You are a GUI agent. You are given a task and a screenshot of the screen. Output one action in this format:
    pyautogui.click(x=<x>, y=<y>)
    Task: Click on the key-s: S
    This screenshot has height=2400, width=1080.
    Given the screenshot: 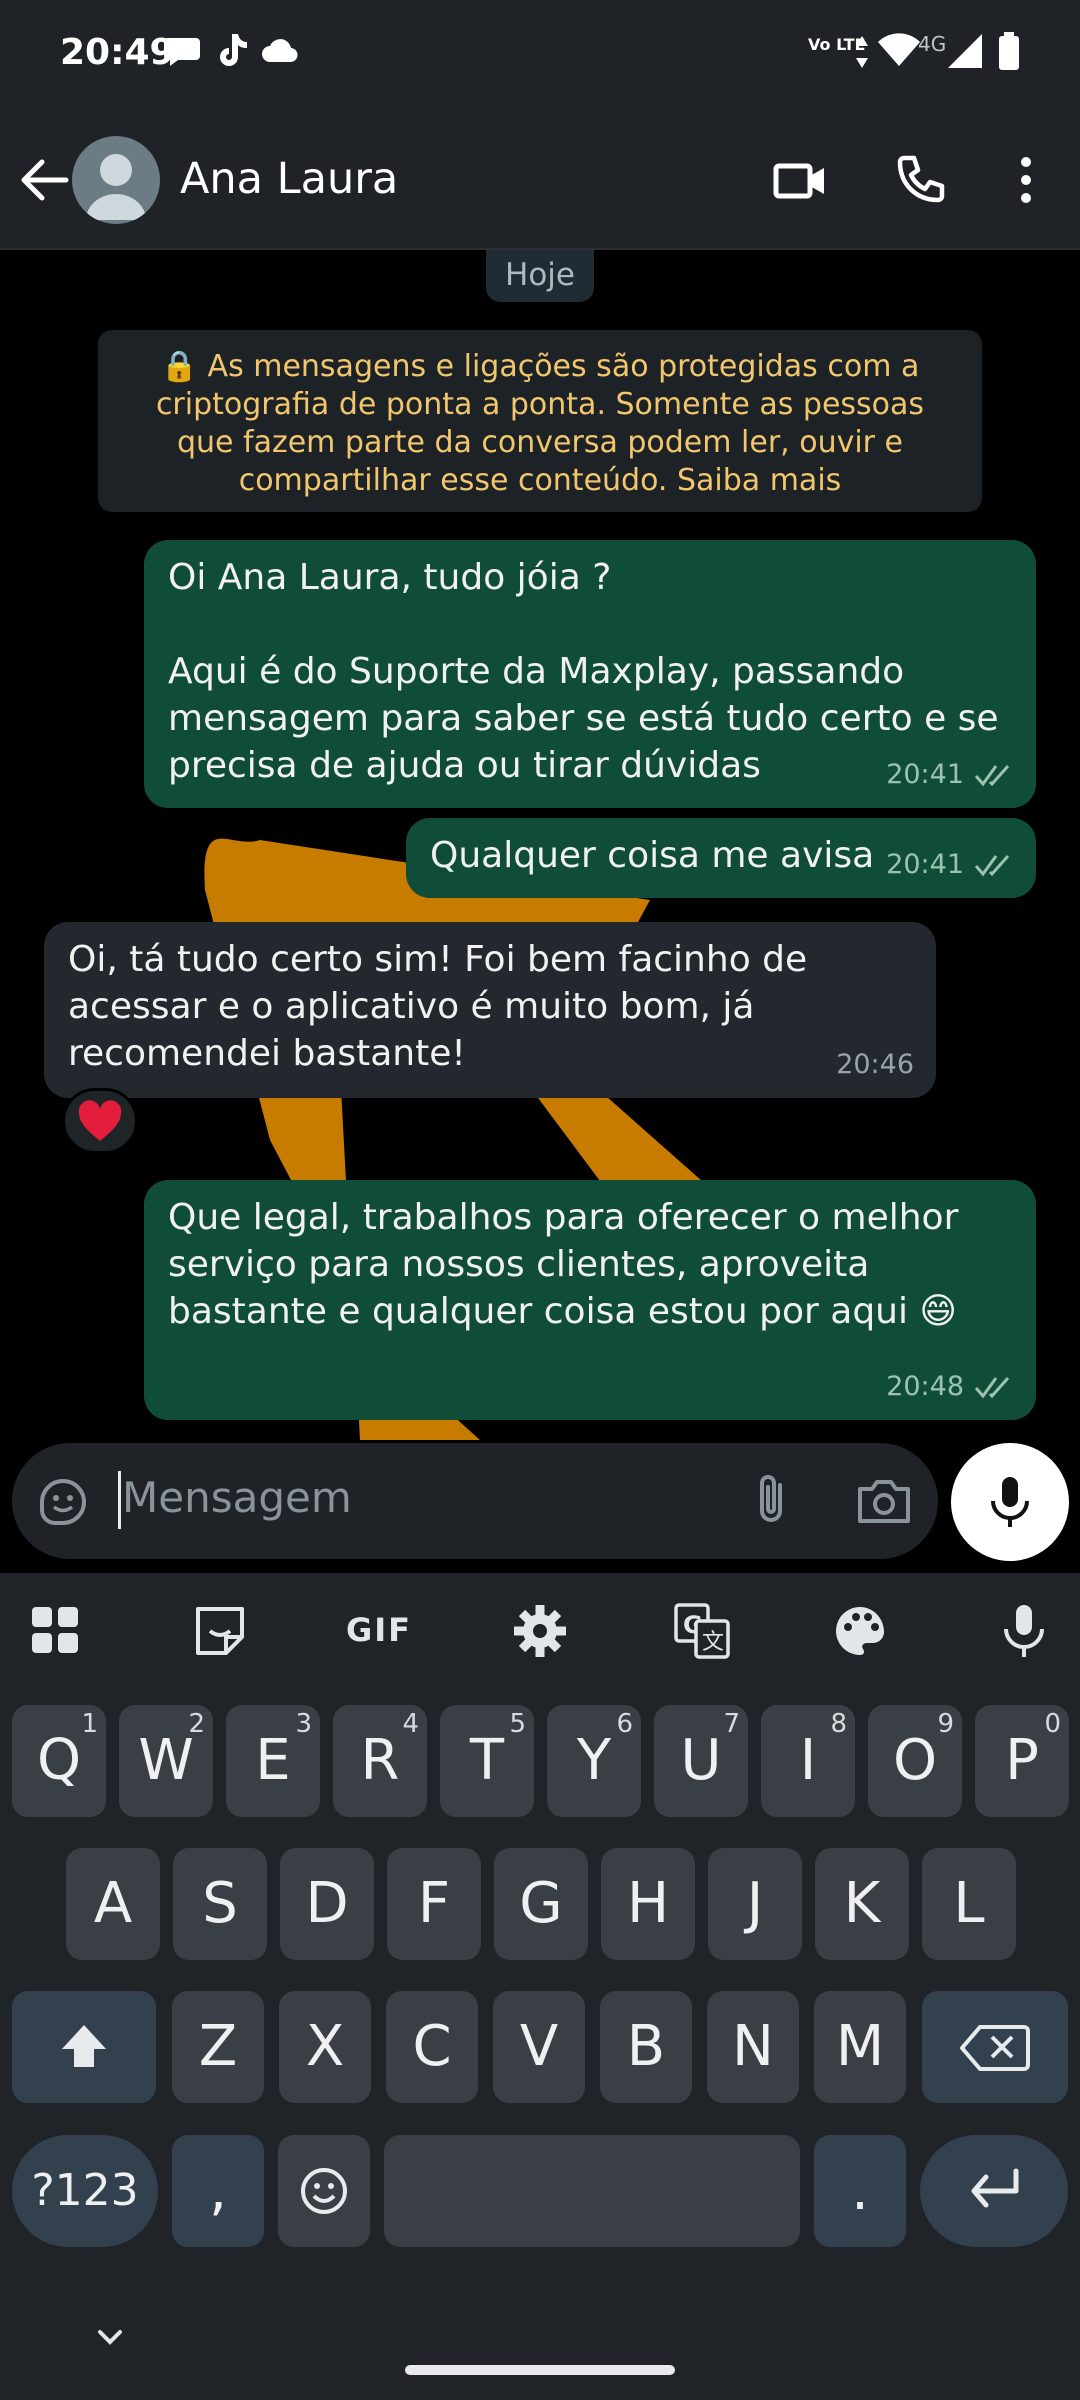 What is the action you would take?
    pyautogui.click(x=220, y=1904)
    